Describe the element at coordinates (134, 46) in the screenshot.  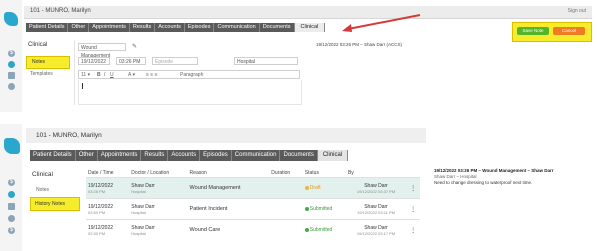
I see `title-edit-icon: ✎` at that location.